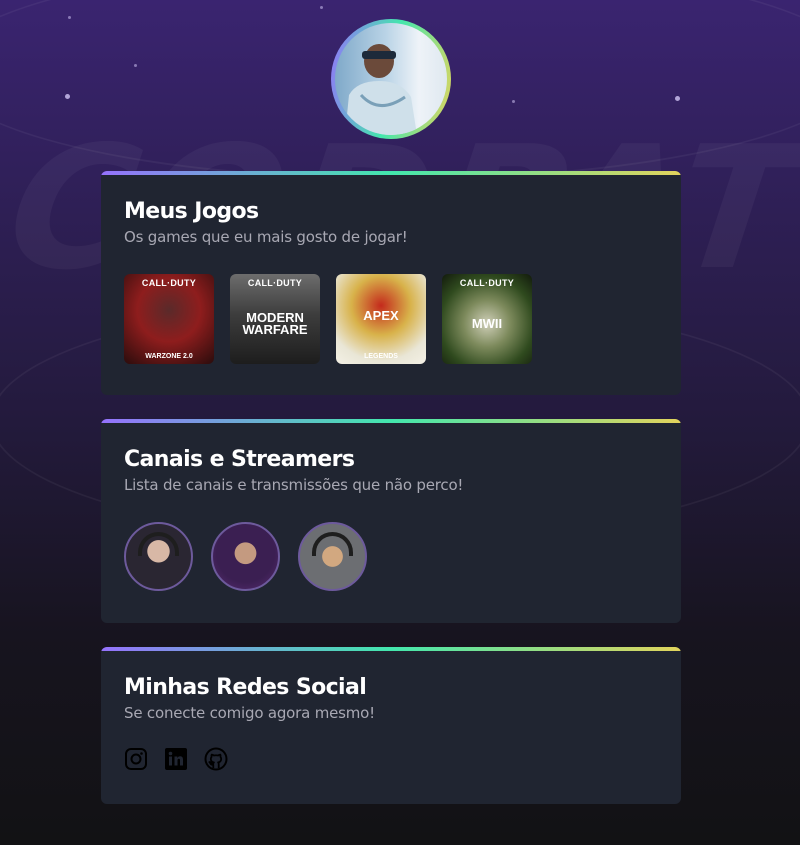 The height and width of the screenshot is (845, 800). I want to click on games-title: Meus Jogos, so click(191, 211).